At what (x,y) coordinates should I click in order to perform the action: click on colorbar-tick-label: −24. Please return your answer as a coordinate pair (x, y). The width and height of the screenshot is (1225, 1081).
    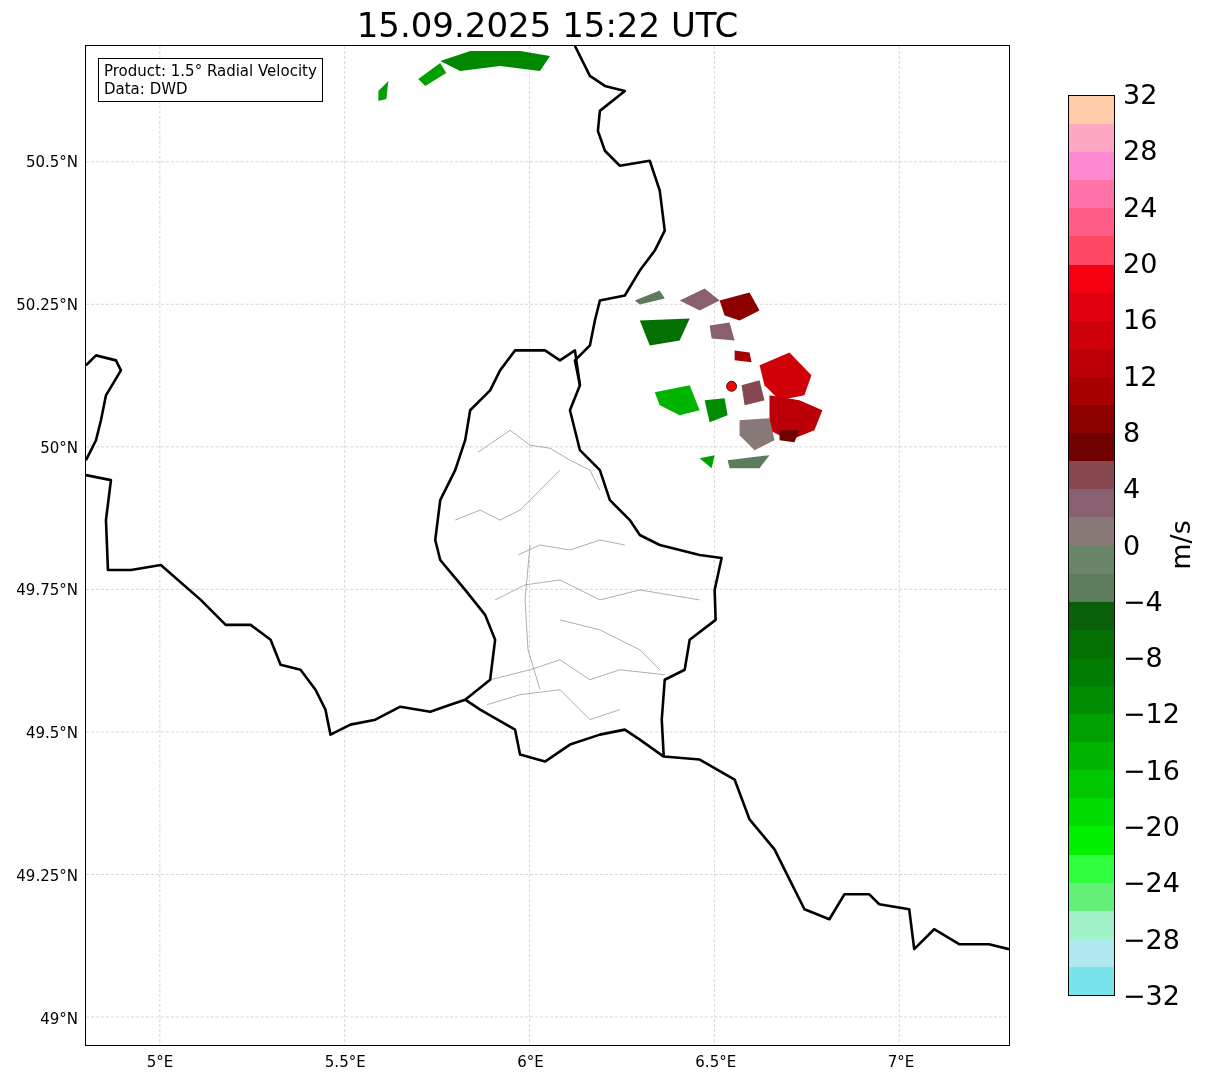
    Looking at the image, I should click on (1151, 883).